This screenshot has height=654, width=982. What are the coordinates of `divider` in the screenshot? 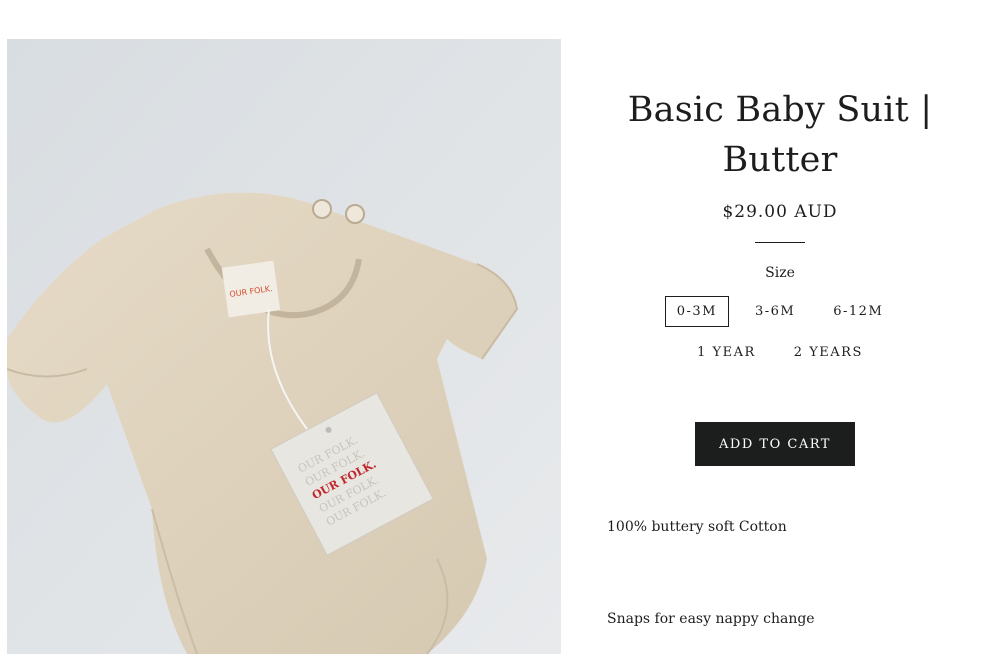 It's located at (780, 242).